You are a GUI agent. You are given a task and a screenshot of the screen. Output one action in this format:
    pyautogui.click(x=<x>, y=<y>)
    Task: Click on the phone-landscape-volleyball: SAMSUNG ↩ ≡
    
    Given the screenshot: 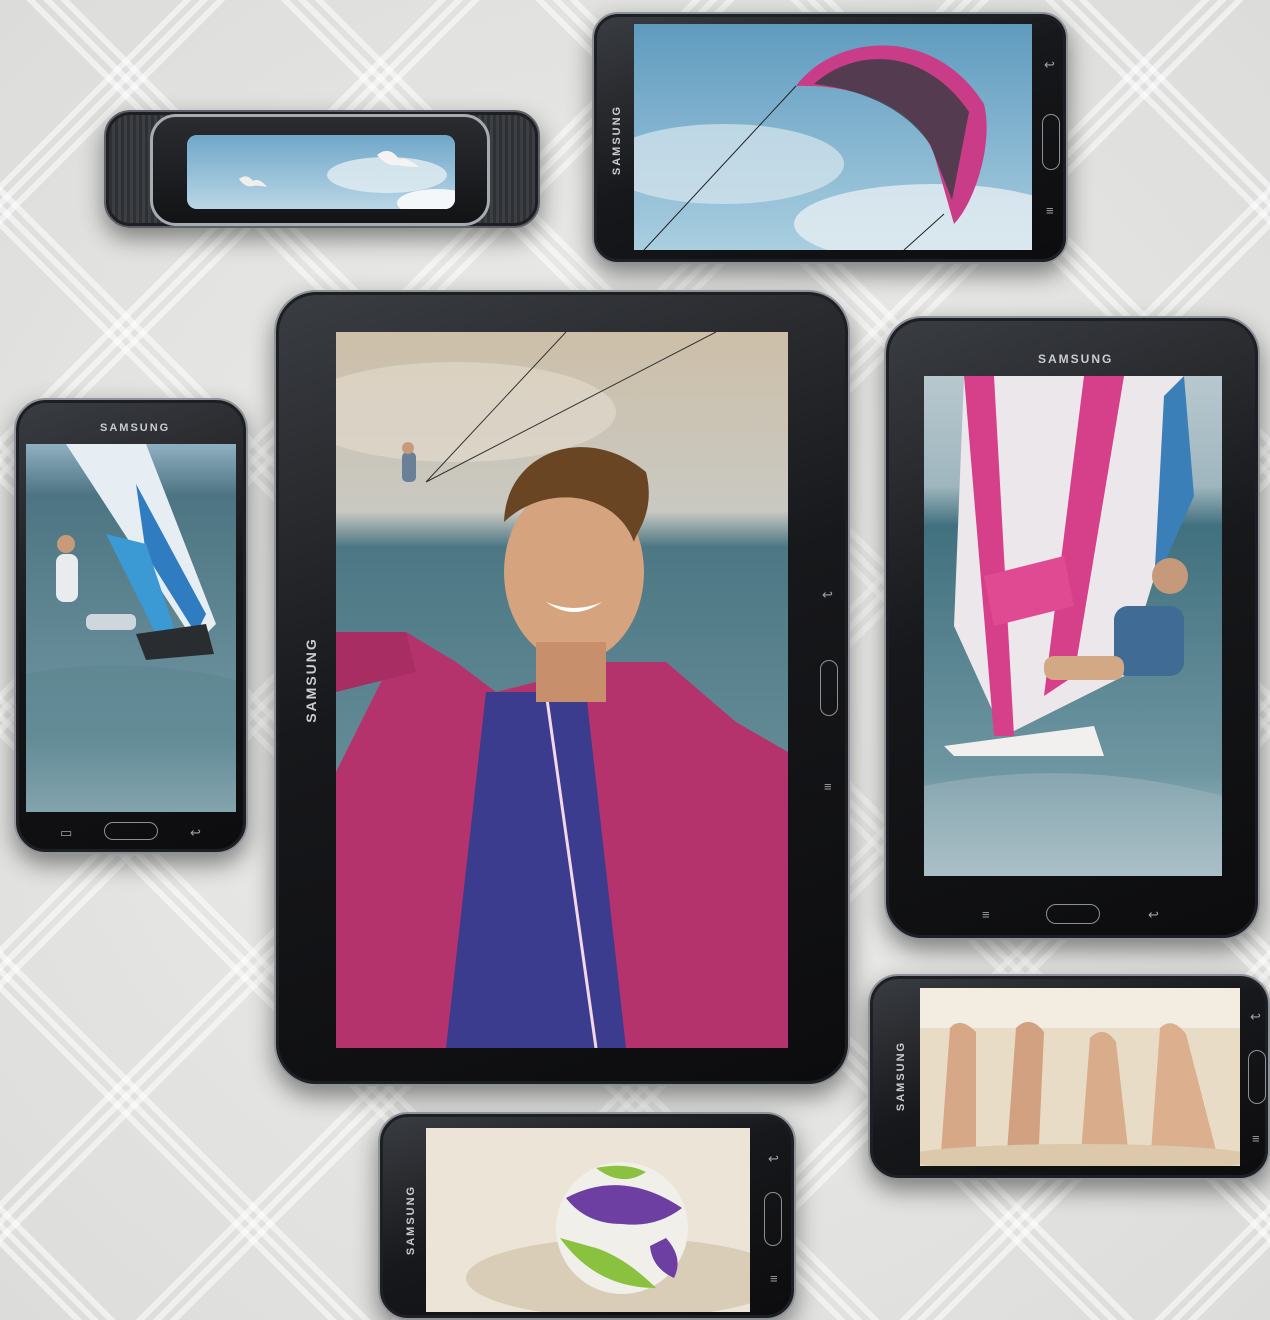 What is the action you would take?
    pyautogui.click(x=587, y=1216)
    